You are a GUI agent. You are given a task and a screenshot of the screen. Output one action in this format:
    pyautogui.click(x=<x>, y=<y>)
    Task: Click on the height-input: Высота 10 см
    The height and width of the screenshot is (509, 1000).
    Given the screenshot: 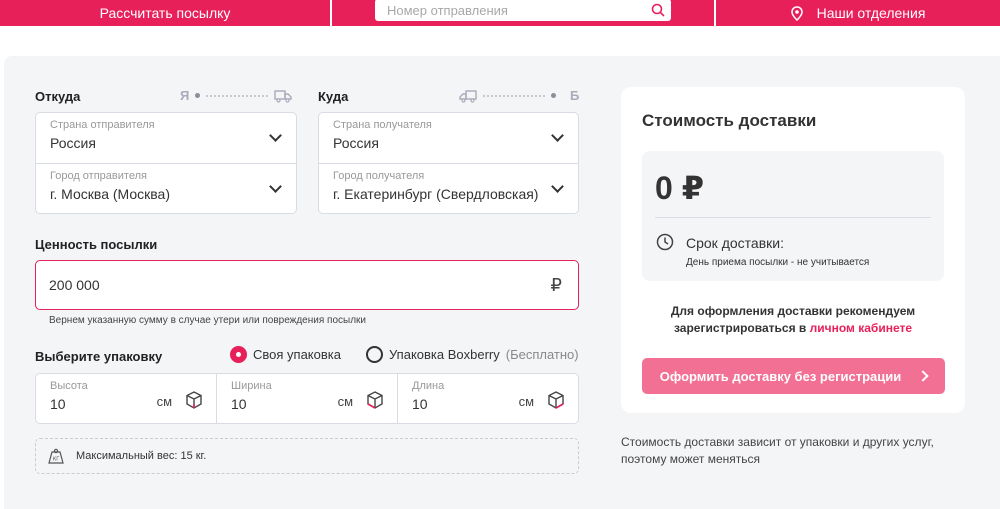 What is the action you would take?
    pyautogui.click(x=126, y=398)
    